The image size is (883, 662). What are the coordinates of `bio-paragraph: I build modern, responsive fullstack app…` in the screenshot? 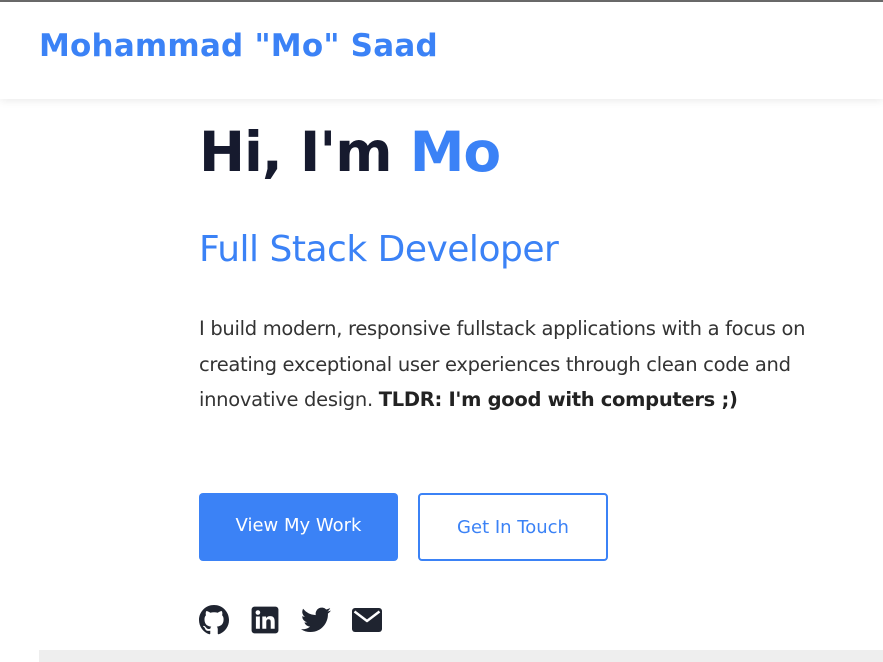 It's located at (511, 364).